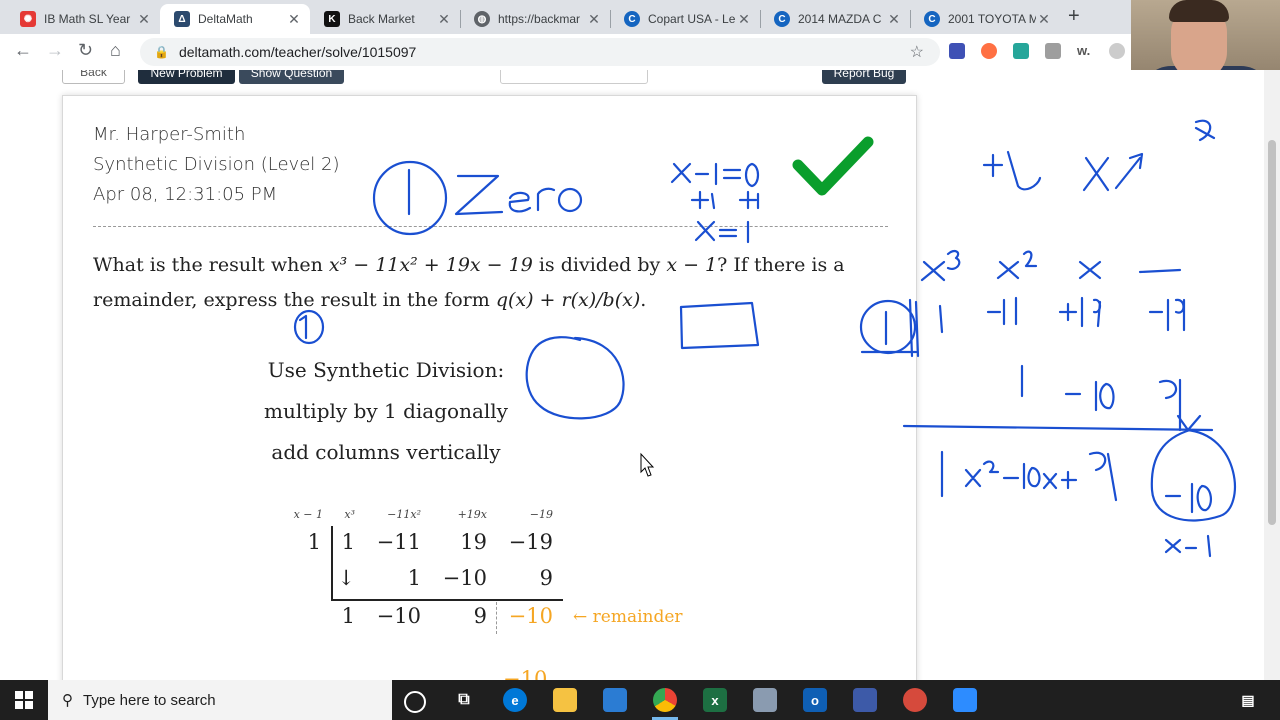  What do you see at coordinates (430, 265) in the screenshot?
I see `dividend: x³ − 11x² + 19x − 19` at bounding box center [430, 265].